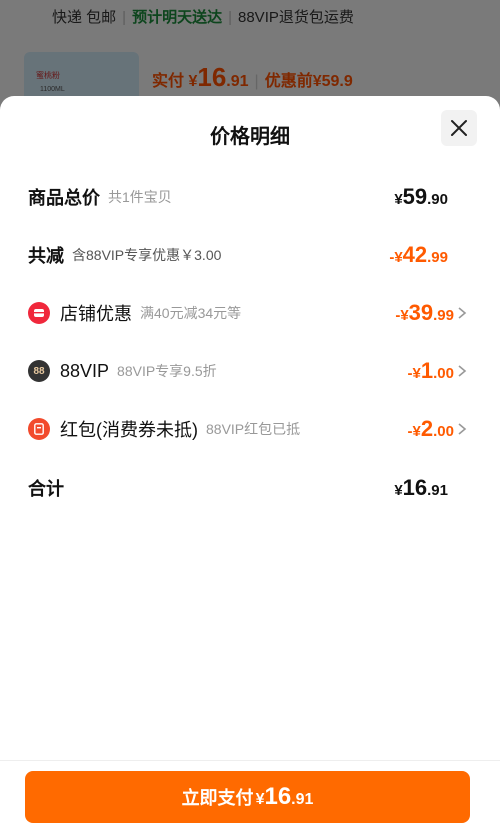 The height and width of the screenshot is (836, 500). I want to click on row-amount: ¥16.91, so click(421, 487).